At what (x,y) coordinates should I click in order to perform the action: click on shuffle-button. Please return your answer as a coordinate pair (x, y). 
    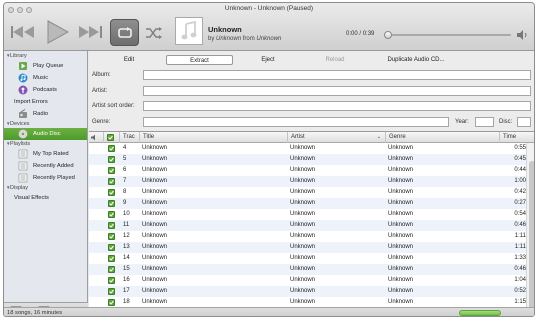
    Looking at the image, I should click on (154, 33).